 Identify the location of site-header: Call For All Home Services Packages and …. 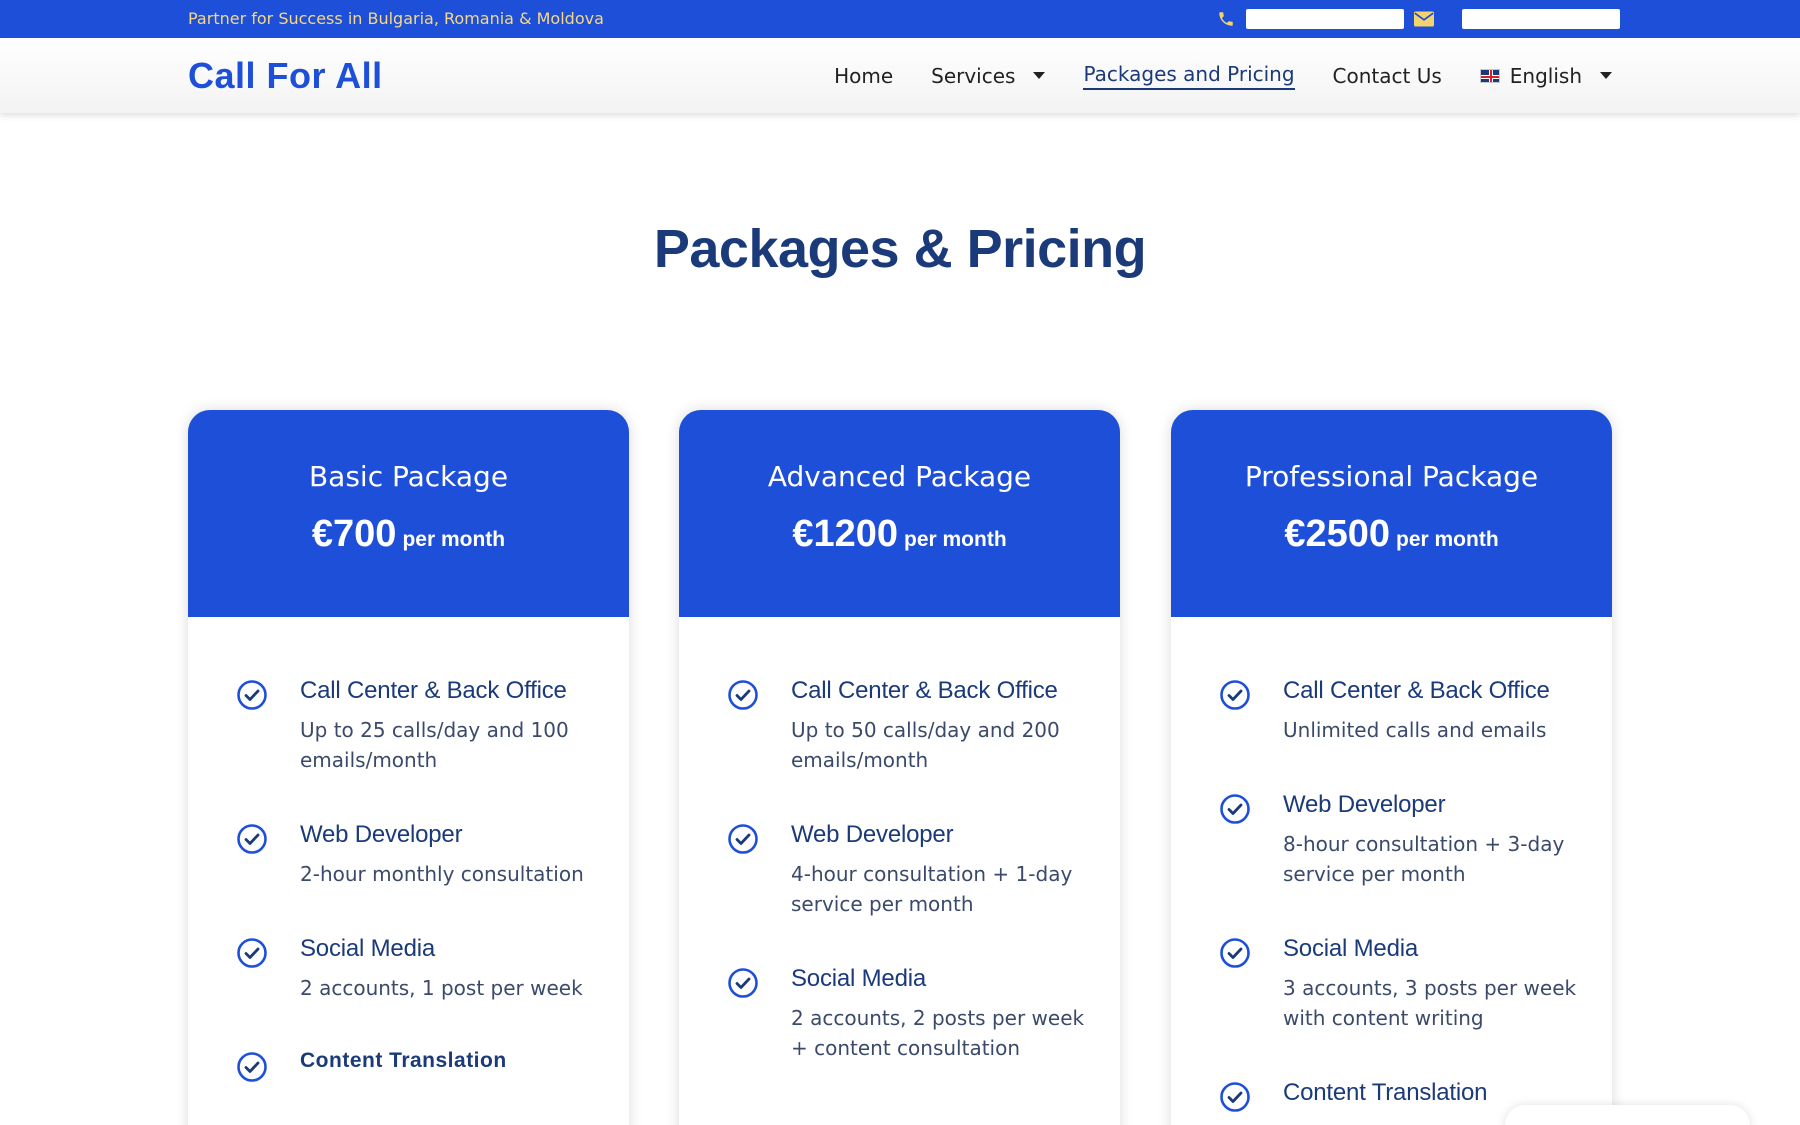
(900, 75).